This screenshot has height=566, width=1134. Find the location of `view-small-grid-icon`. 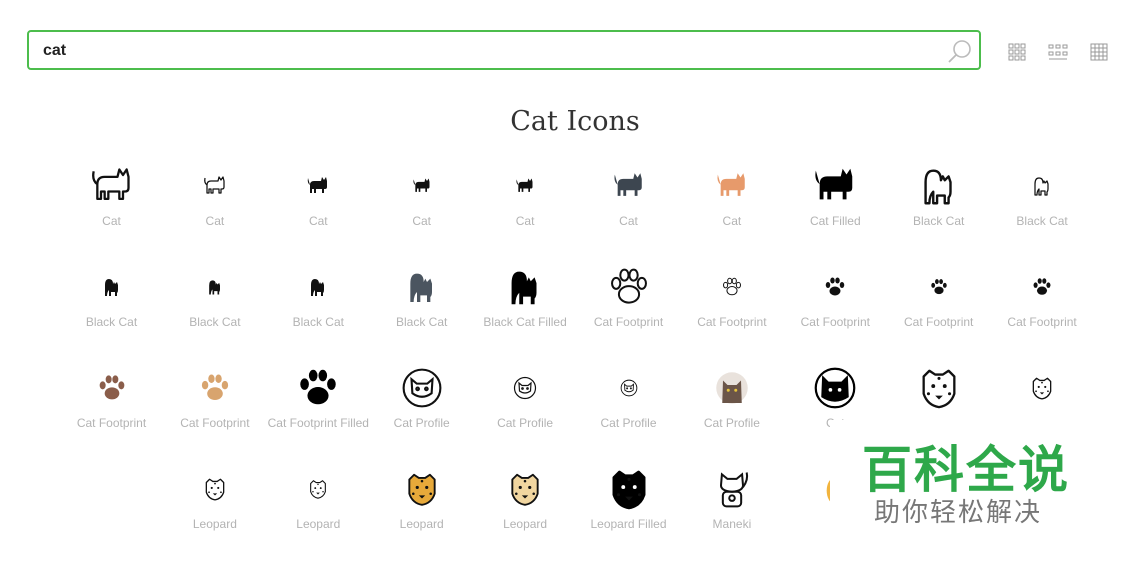

view-small-grid-icon is located at coordinates (1017, 52).